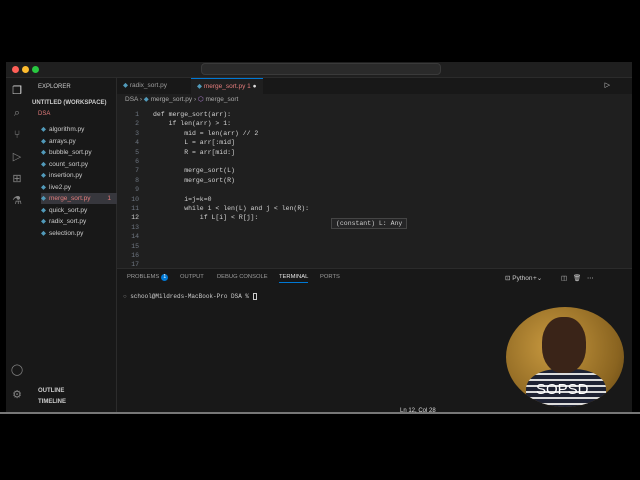 The image size is (640, 480). Describe the element at coordinates (221, 99) in the screenshot. I see `breadcrumb-symbol: merge_sort` at that location.